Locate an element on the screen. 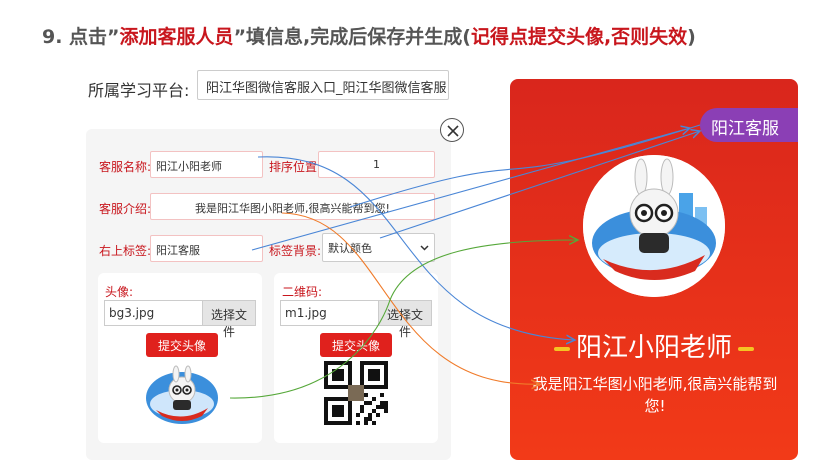 This screenshot has width=836, height=474. dash-right-icon is located at coordinates (746, 348).